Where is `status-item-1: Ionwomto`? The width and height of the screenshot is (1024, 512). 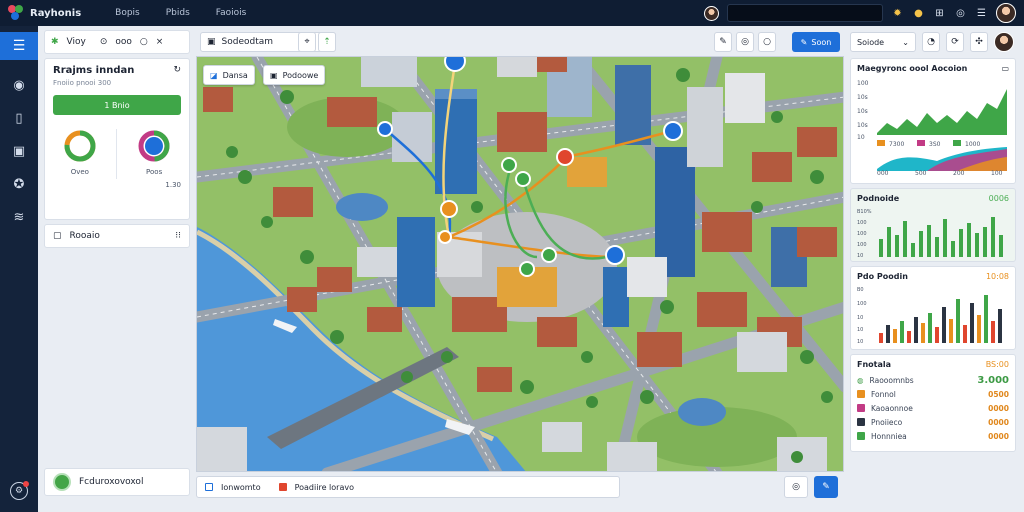 status-item-1: Ionwomto is located at coordinates (241, 487).